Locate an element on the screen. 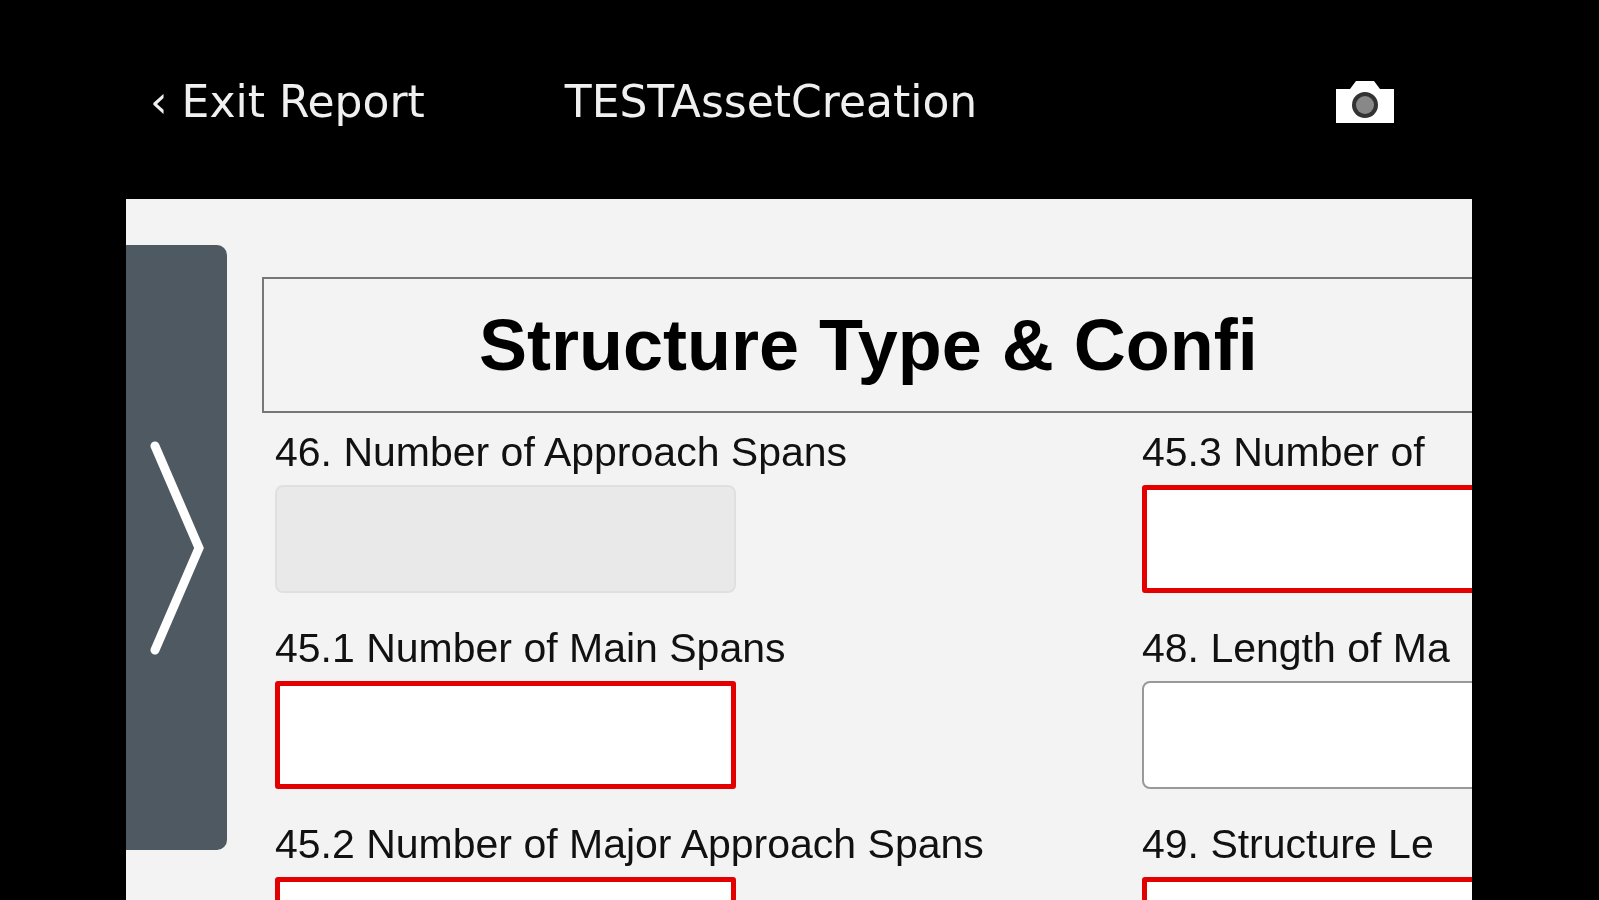 The image size is (1599, 900). field-label: 49. Structure Le is located at coordinates (1288, 844).